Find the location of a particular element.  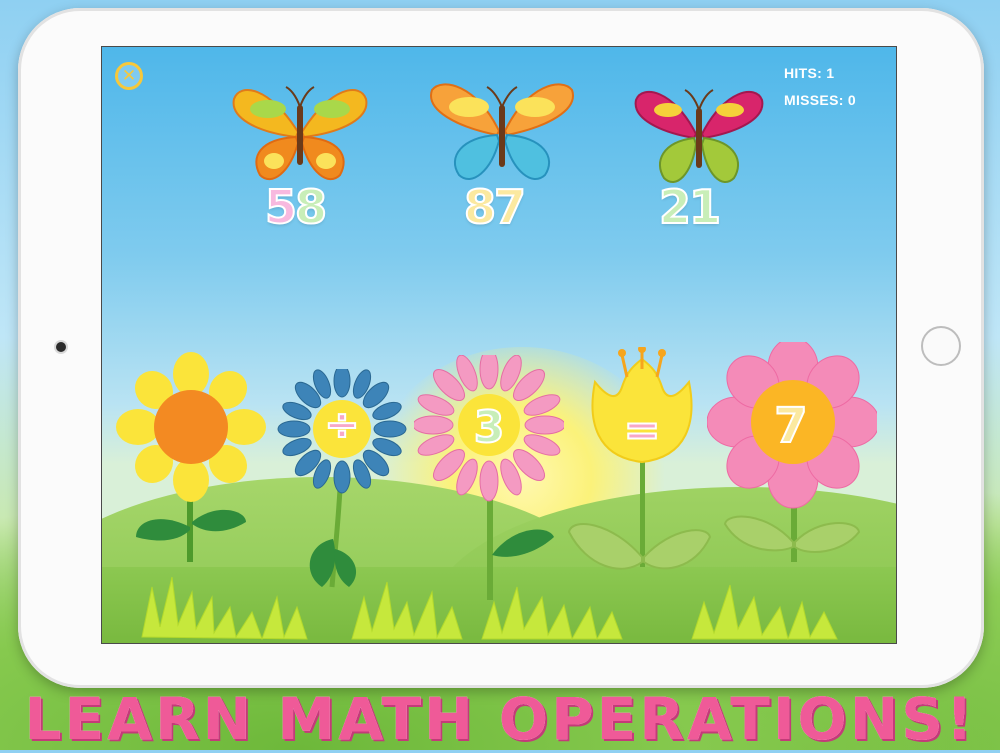

butterfly-1-digit-2: 8 is located at coordinates (311, 207).